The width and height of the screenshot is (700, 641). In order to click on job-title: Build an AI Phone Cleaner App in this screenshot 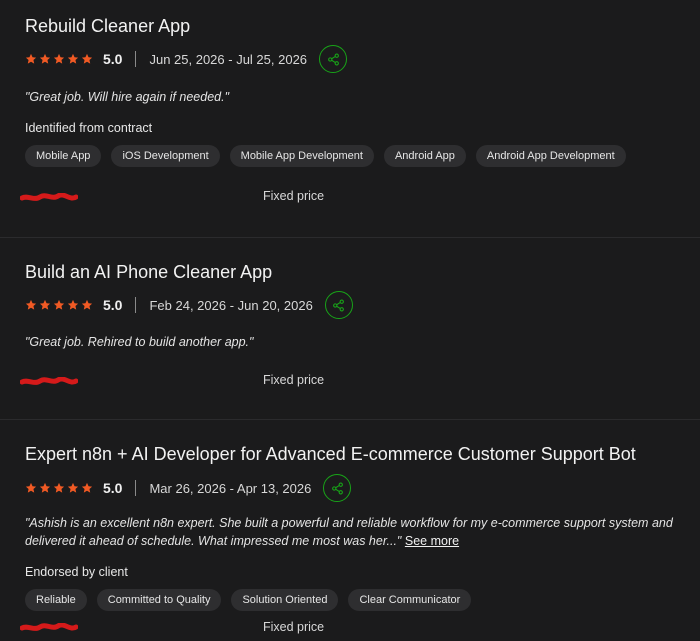, I will do `click(148, 272)`.